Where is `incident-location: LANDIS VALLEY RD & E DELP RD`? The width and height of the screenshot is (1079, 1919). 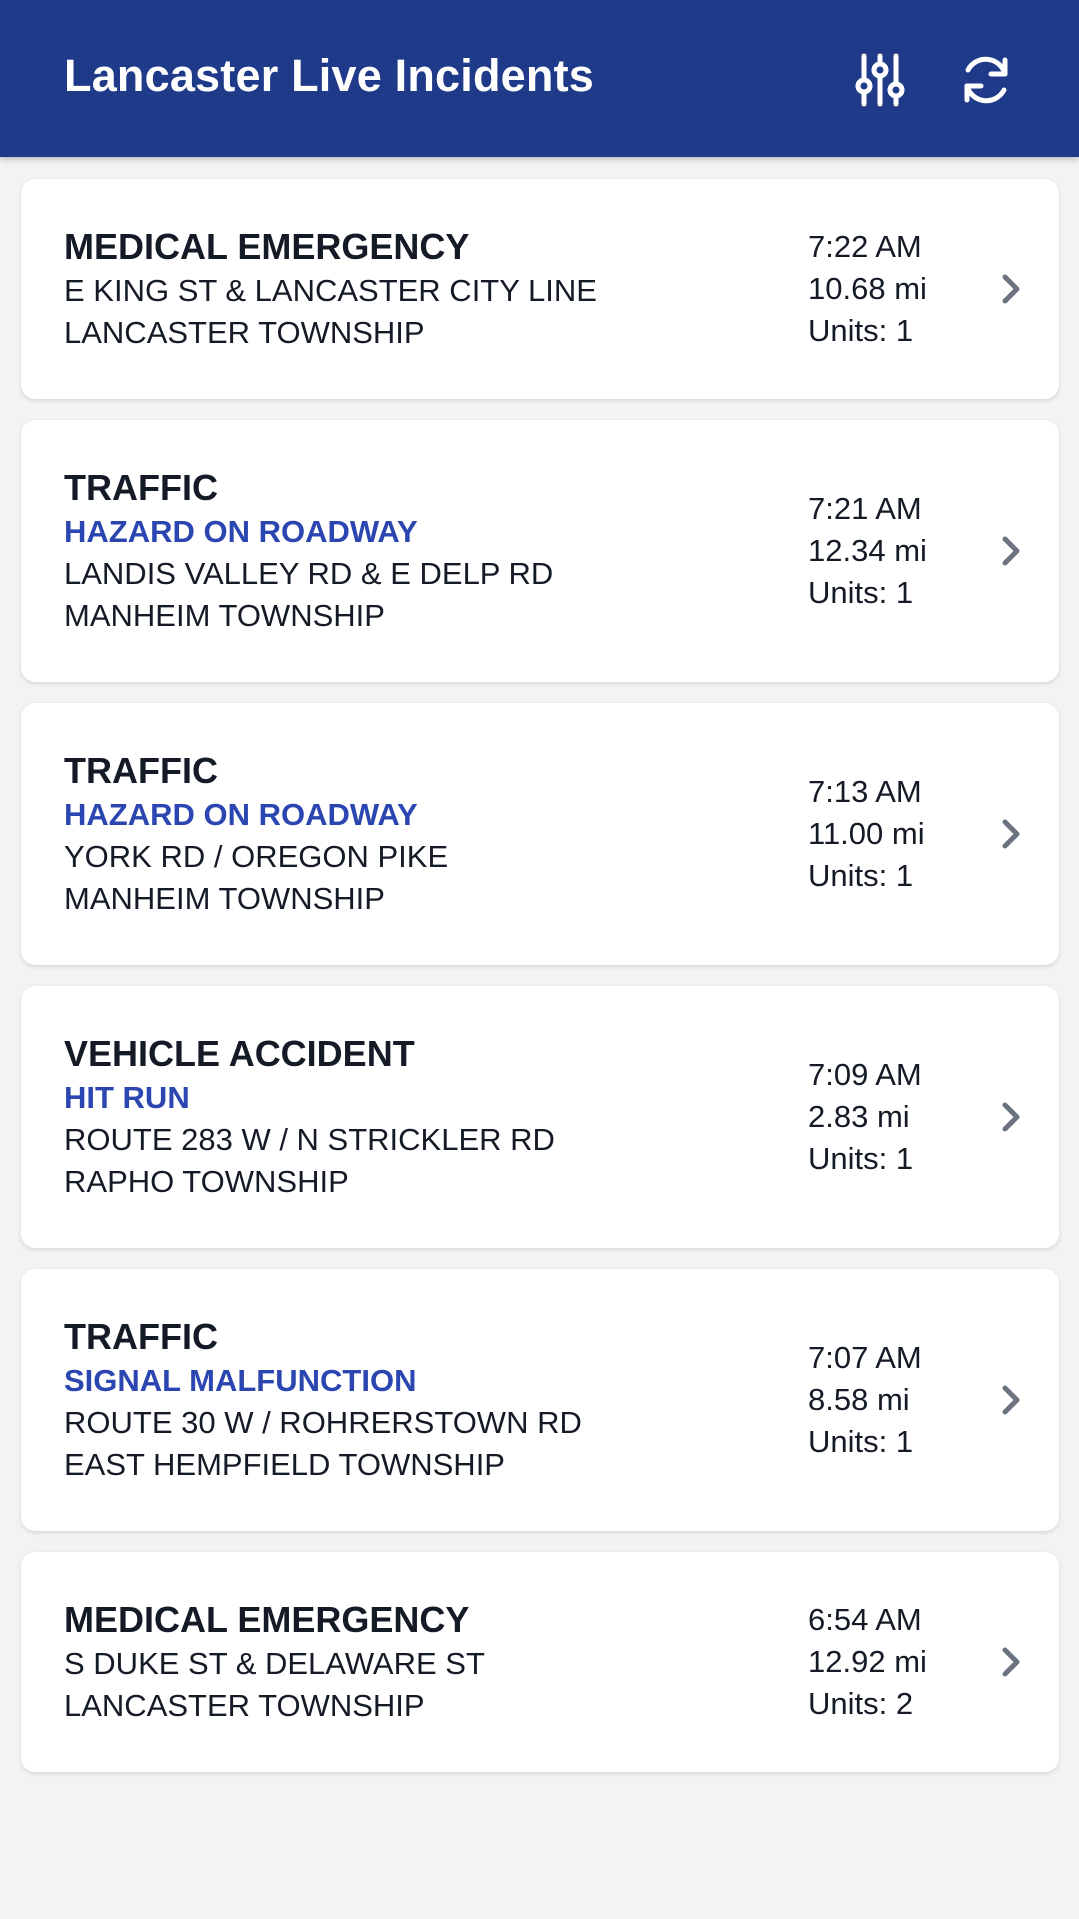 incident-location: LANDIS VALLEY RD & E DELP RD is located at coordinates (309, 573).